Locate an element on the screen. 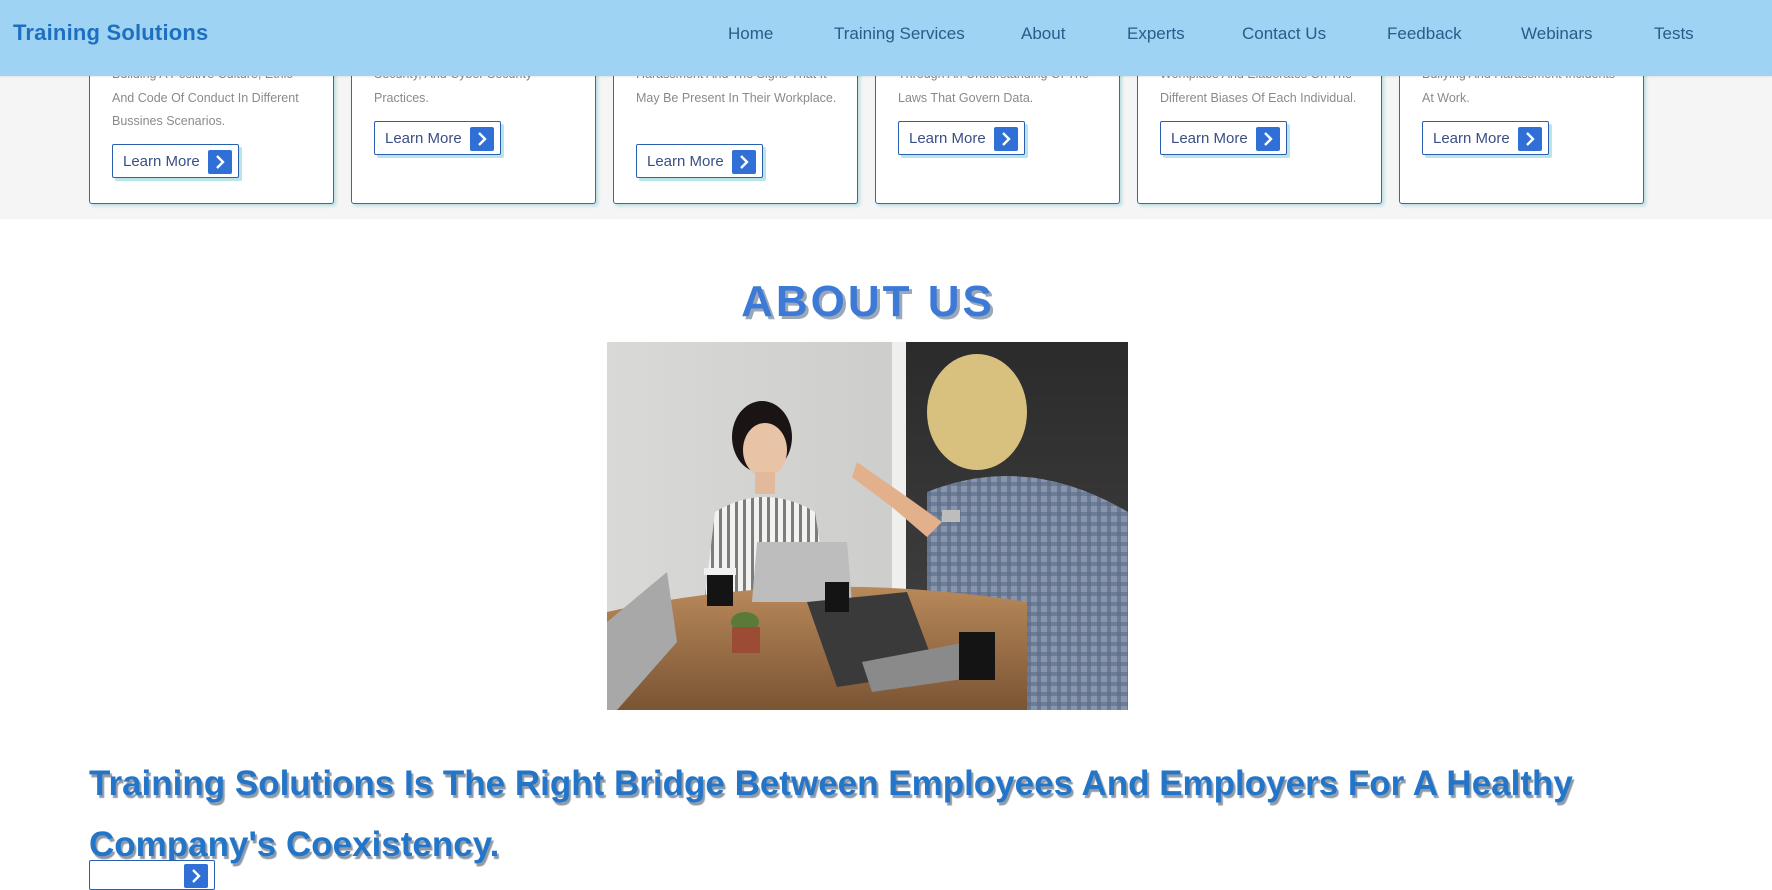  nav-tests: Tests is located at coordinates (1674, 34).